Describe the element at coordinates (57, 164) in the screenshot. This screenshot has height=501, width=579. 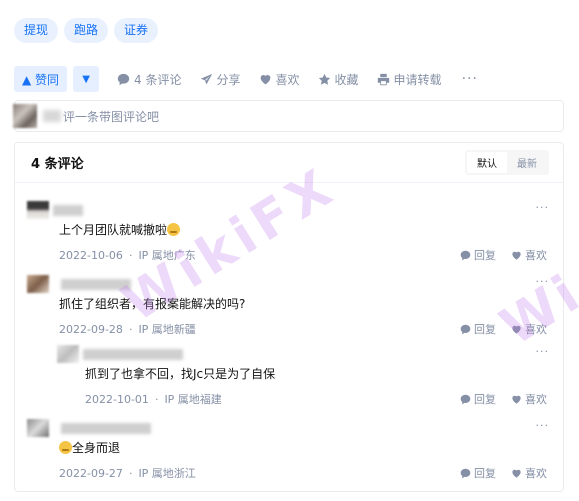
I see `comments-count-title: 4 条评论` at that location.